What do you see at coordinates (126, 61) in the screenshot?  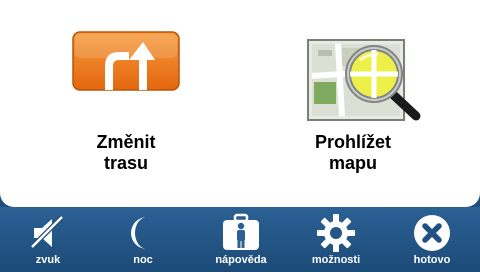 I see `route-change-icon` at bounding box center [126, 61].